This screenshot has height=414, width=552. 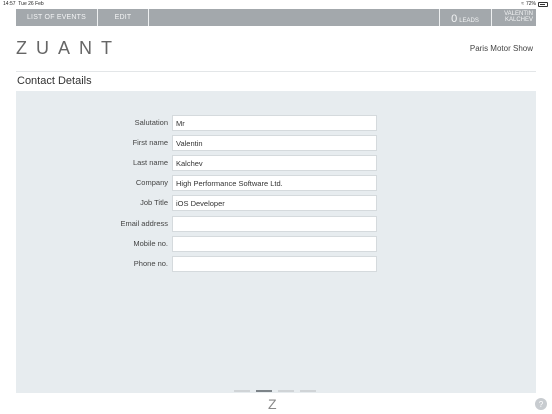 What do you see at coordinates (150, 142) in the screenshot?
I see `first-name-label: First name` at bounding box center [150, 142].